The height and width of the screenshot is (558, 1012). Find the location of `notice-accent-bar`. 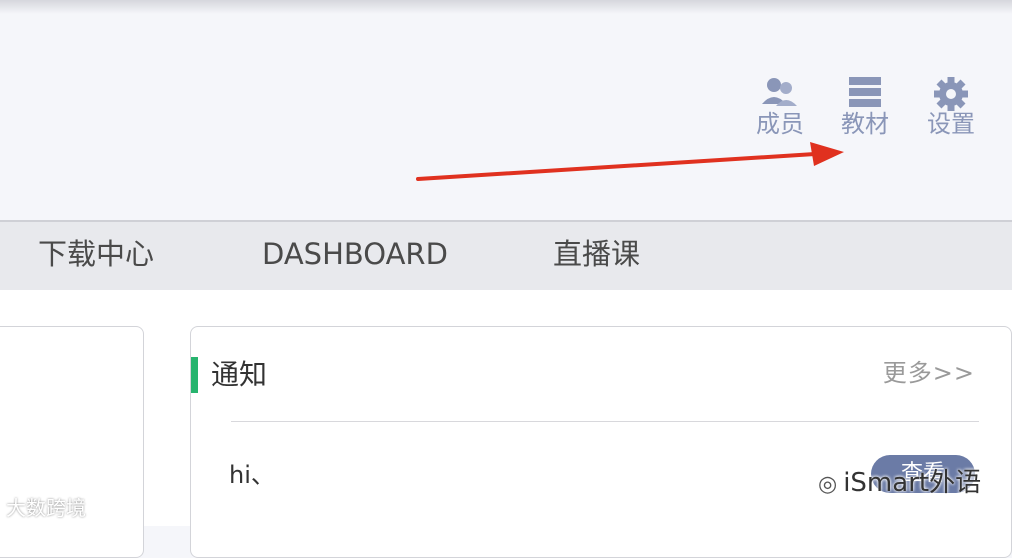

notice-accent-bar is located at coordinates (194, 375).